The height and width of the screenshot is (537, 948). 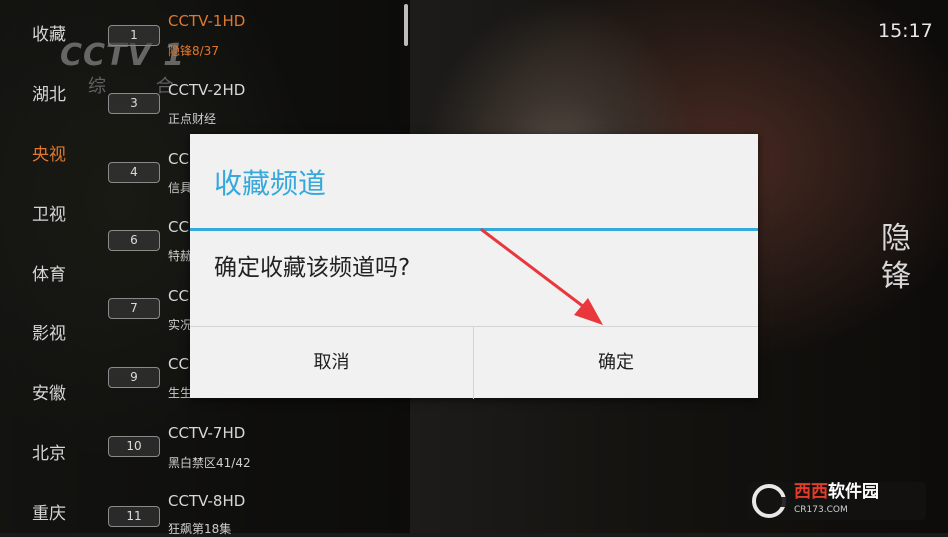 I want to click on channel-number: 7, so click(x=134, y=308).